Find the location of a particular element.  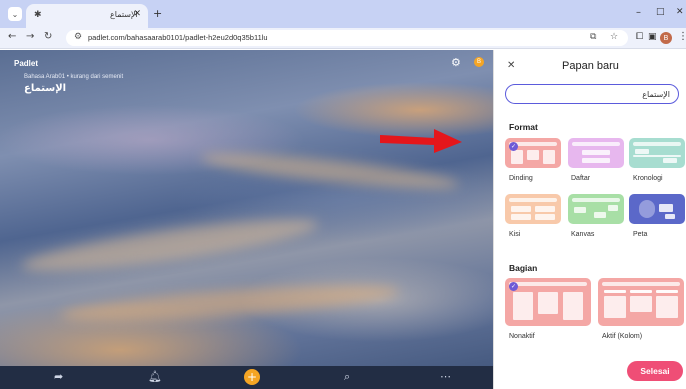

board-title-input is located at coordinates (592, 94).